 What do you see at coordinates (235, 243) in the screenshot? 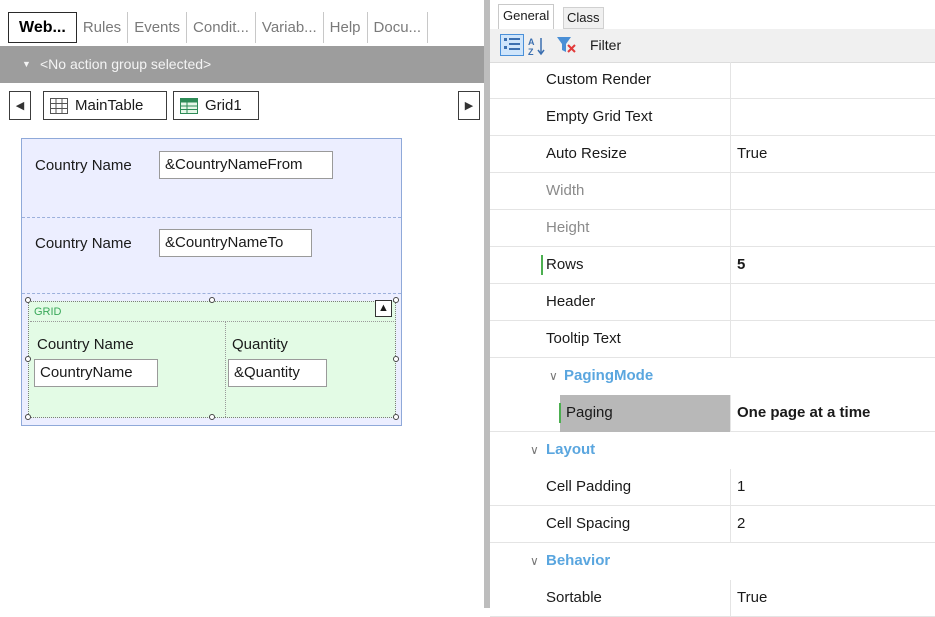
I see `country-name-to-field: &CountryNameTo` at bounding box center [235, 243].